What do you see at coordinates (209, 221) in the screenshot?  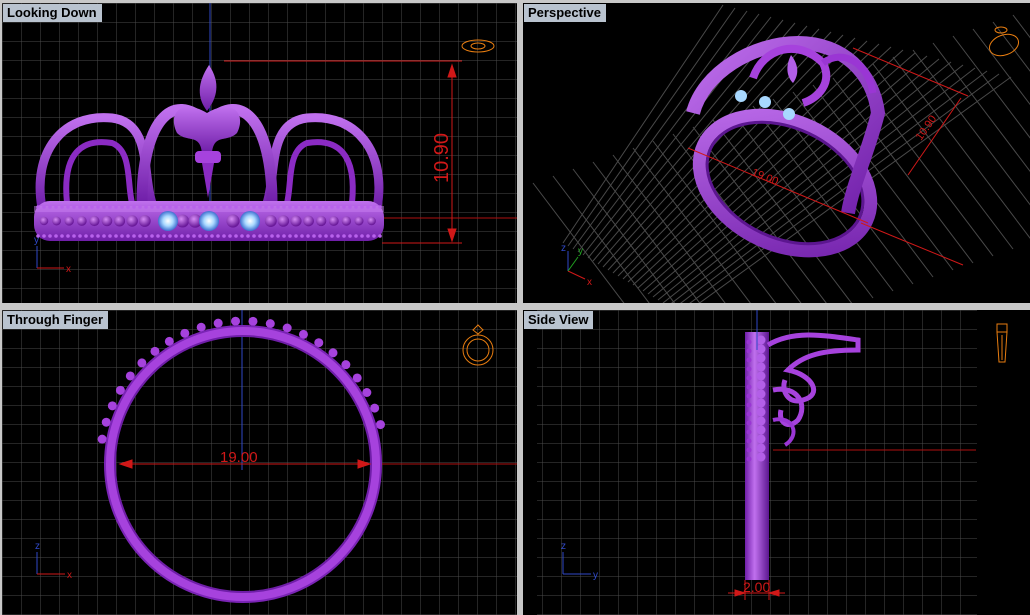 I see `gemstones` at bounding box center [209, 221].